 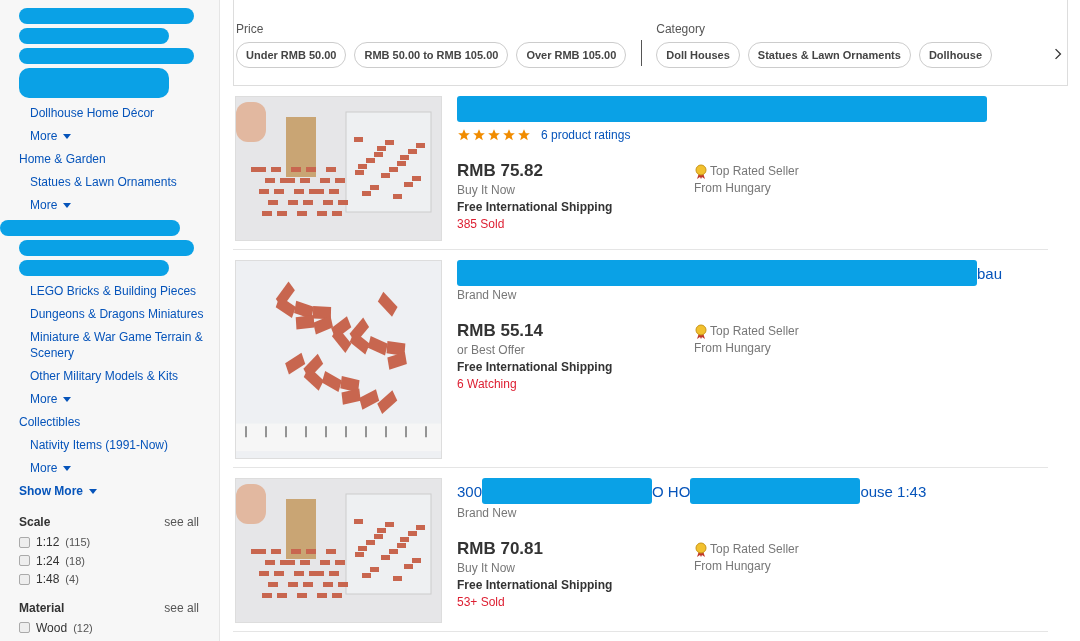 What do you see at coordinates (75, 560) in the screenshot?
I see `option-count: (18)` at bounding box center [75, 560].